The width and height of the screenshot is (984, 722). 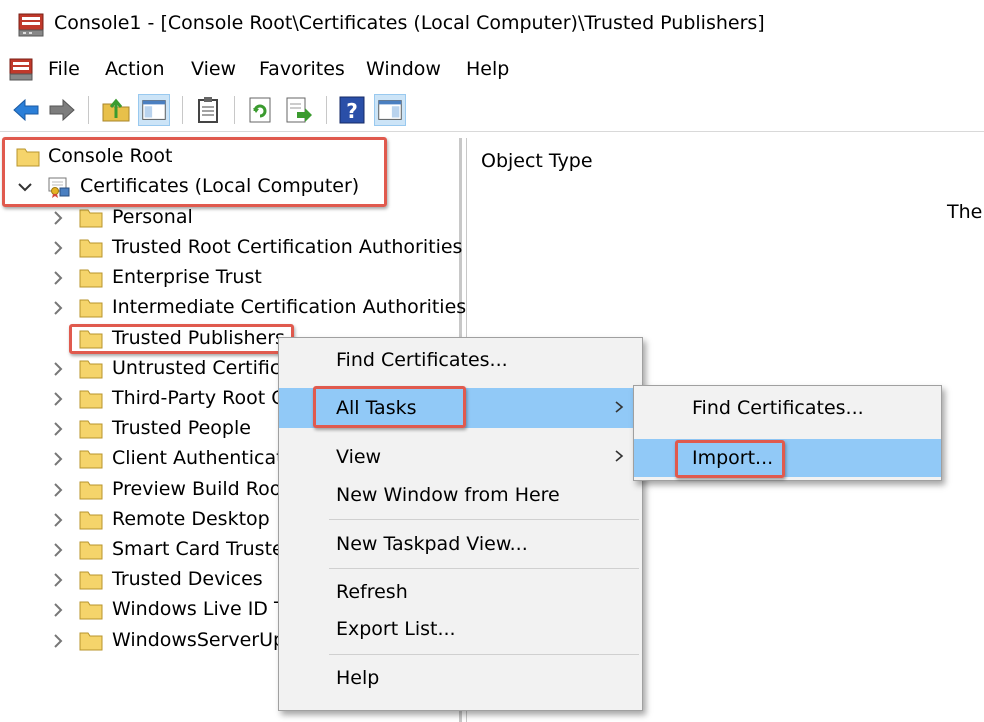 I want to click on menu-item-label: New Window from Here, so click(x=448, y=495).